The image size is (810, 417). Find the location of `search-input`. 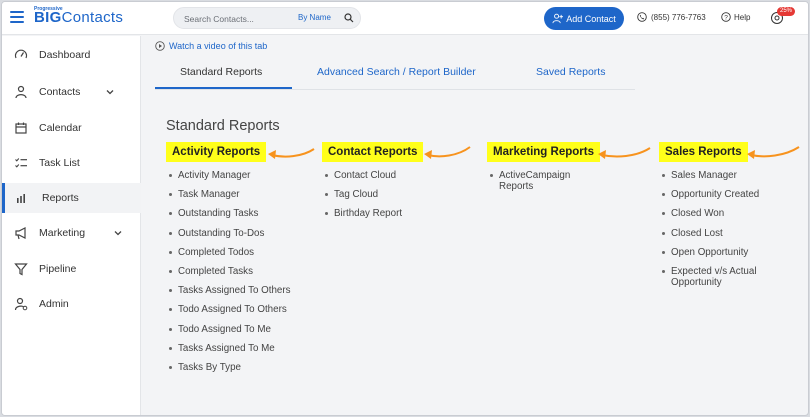

search-input is located at coordinates (236, 18).